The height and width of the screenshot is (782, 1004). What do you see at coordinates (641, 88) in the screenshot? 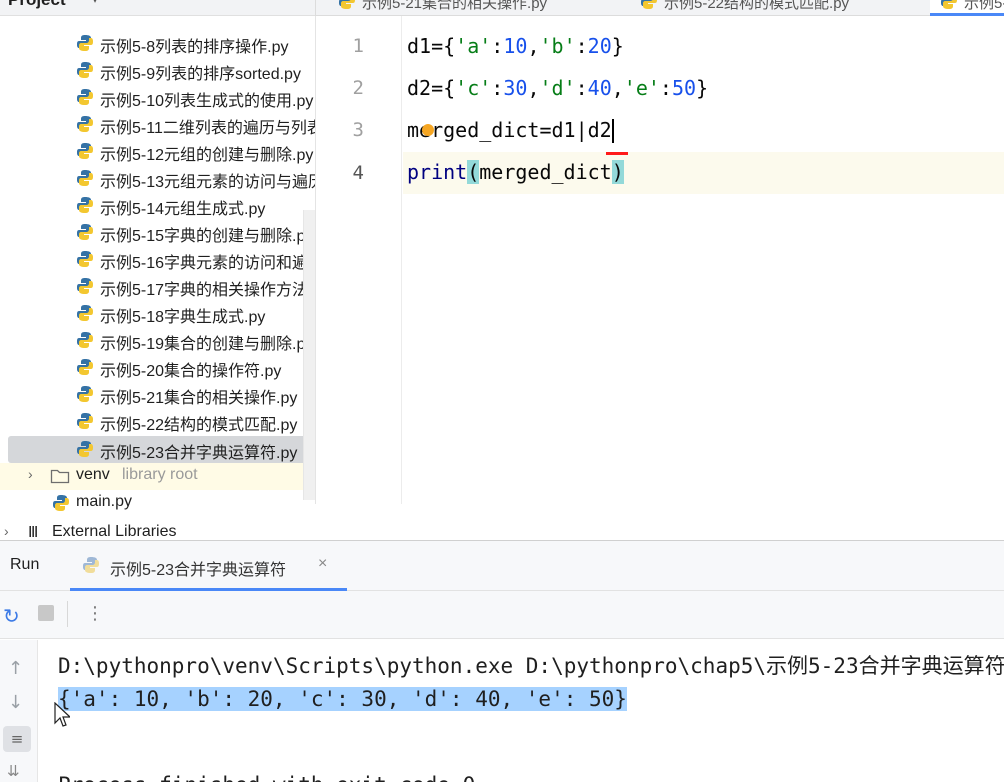
I see `string-token: 'e'` at bounding box center [641, 88].